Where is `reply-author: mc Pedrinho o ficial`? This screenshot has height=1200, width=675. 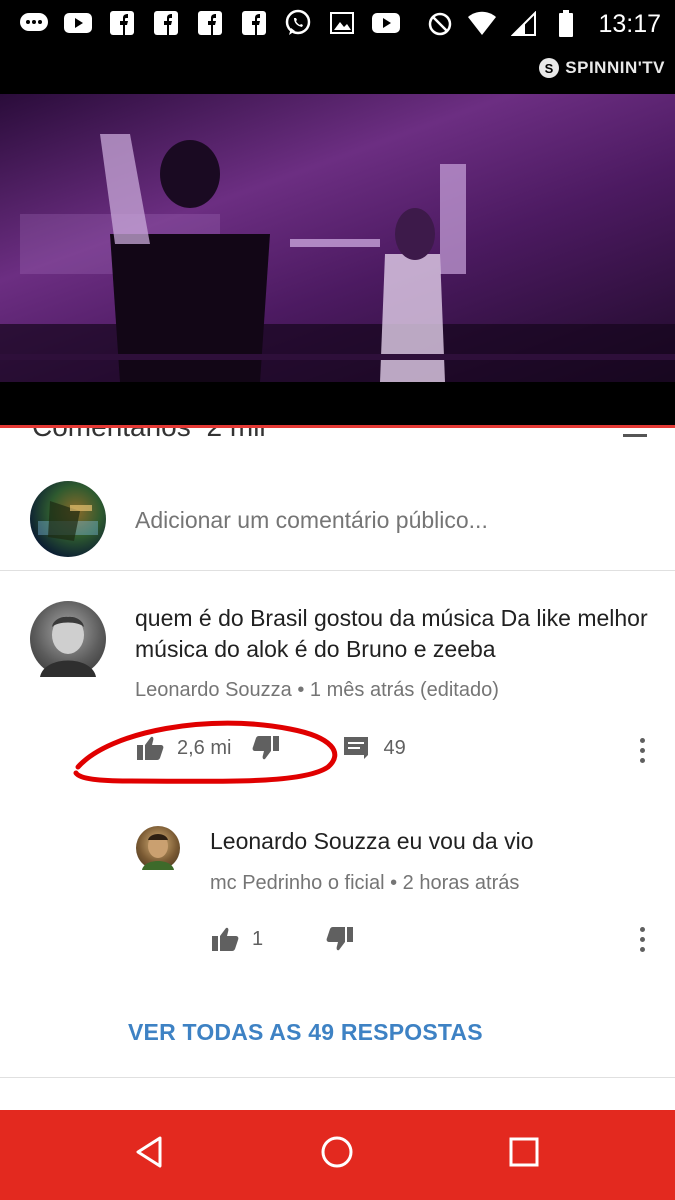 reply-author: mc Pedrinho o ficial is located at coordinates (297, 883).